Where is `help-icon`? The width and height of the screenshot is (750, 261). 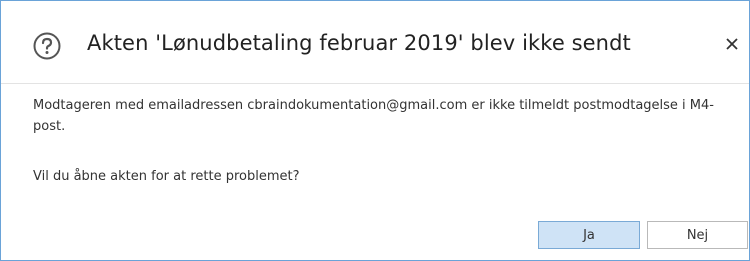
help-icon is located at coordinates (47, 46).